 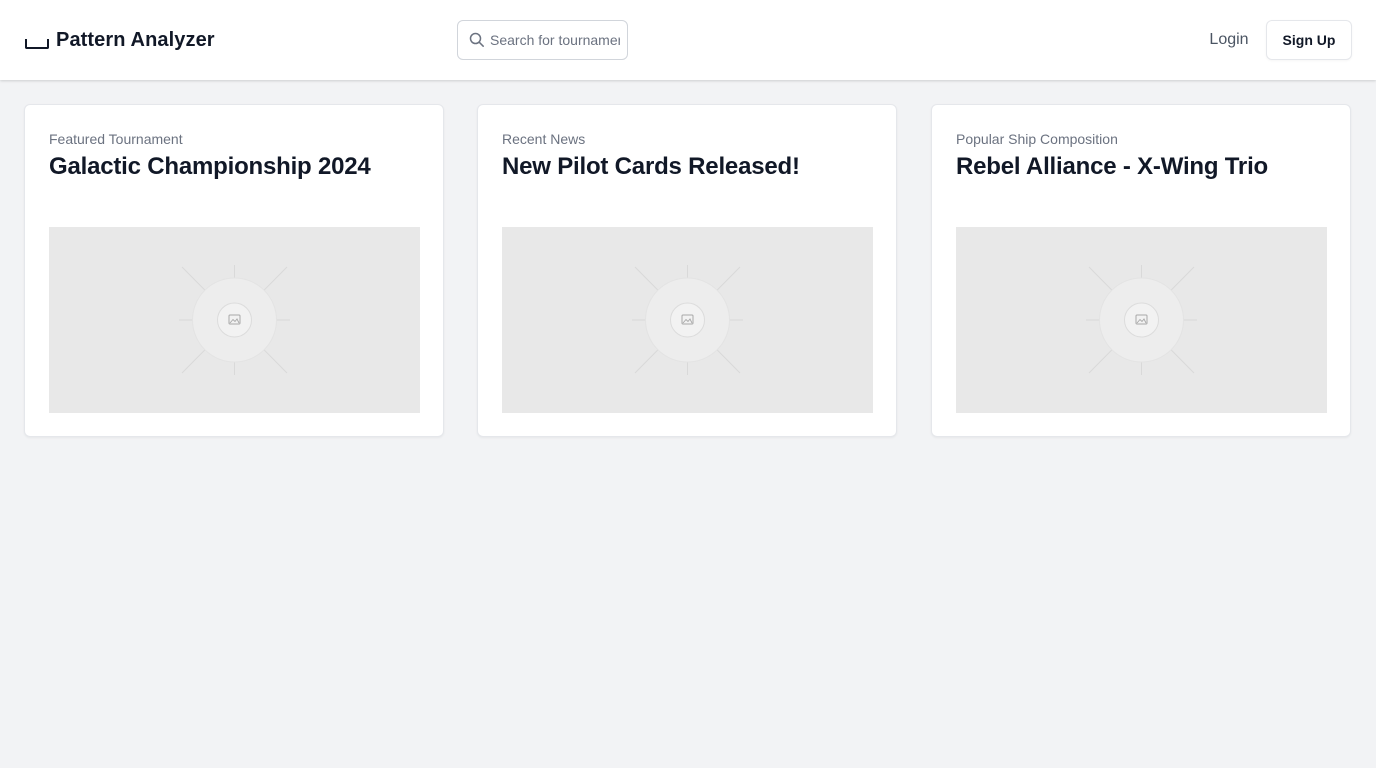 What do you see at coordinates (135, 39) in the screenshot?
I see `app-name: Pattern Analyzer` at bounding box center [135, 39].